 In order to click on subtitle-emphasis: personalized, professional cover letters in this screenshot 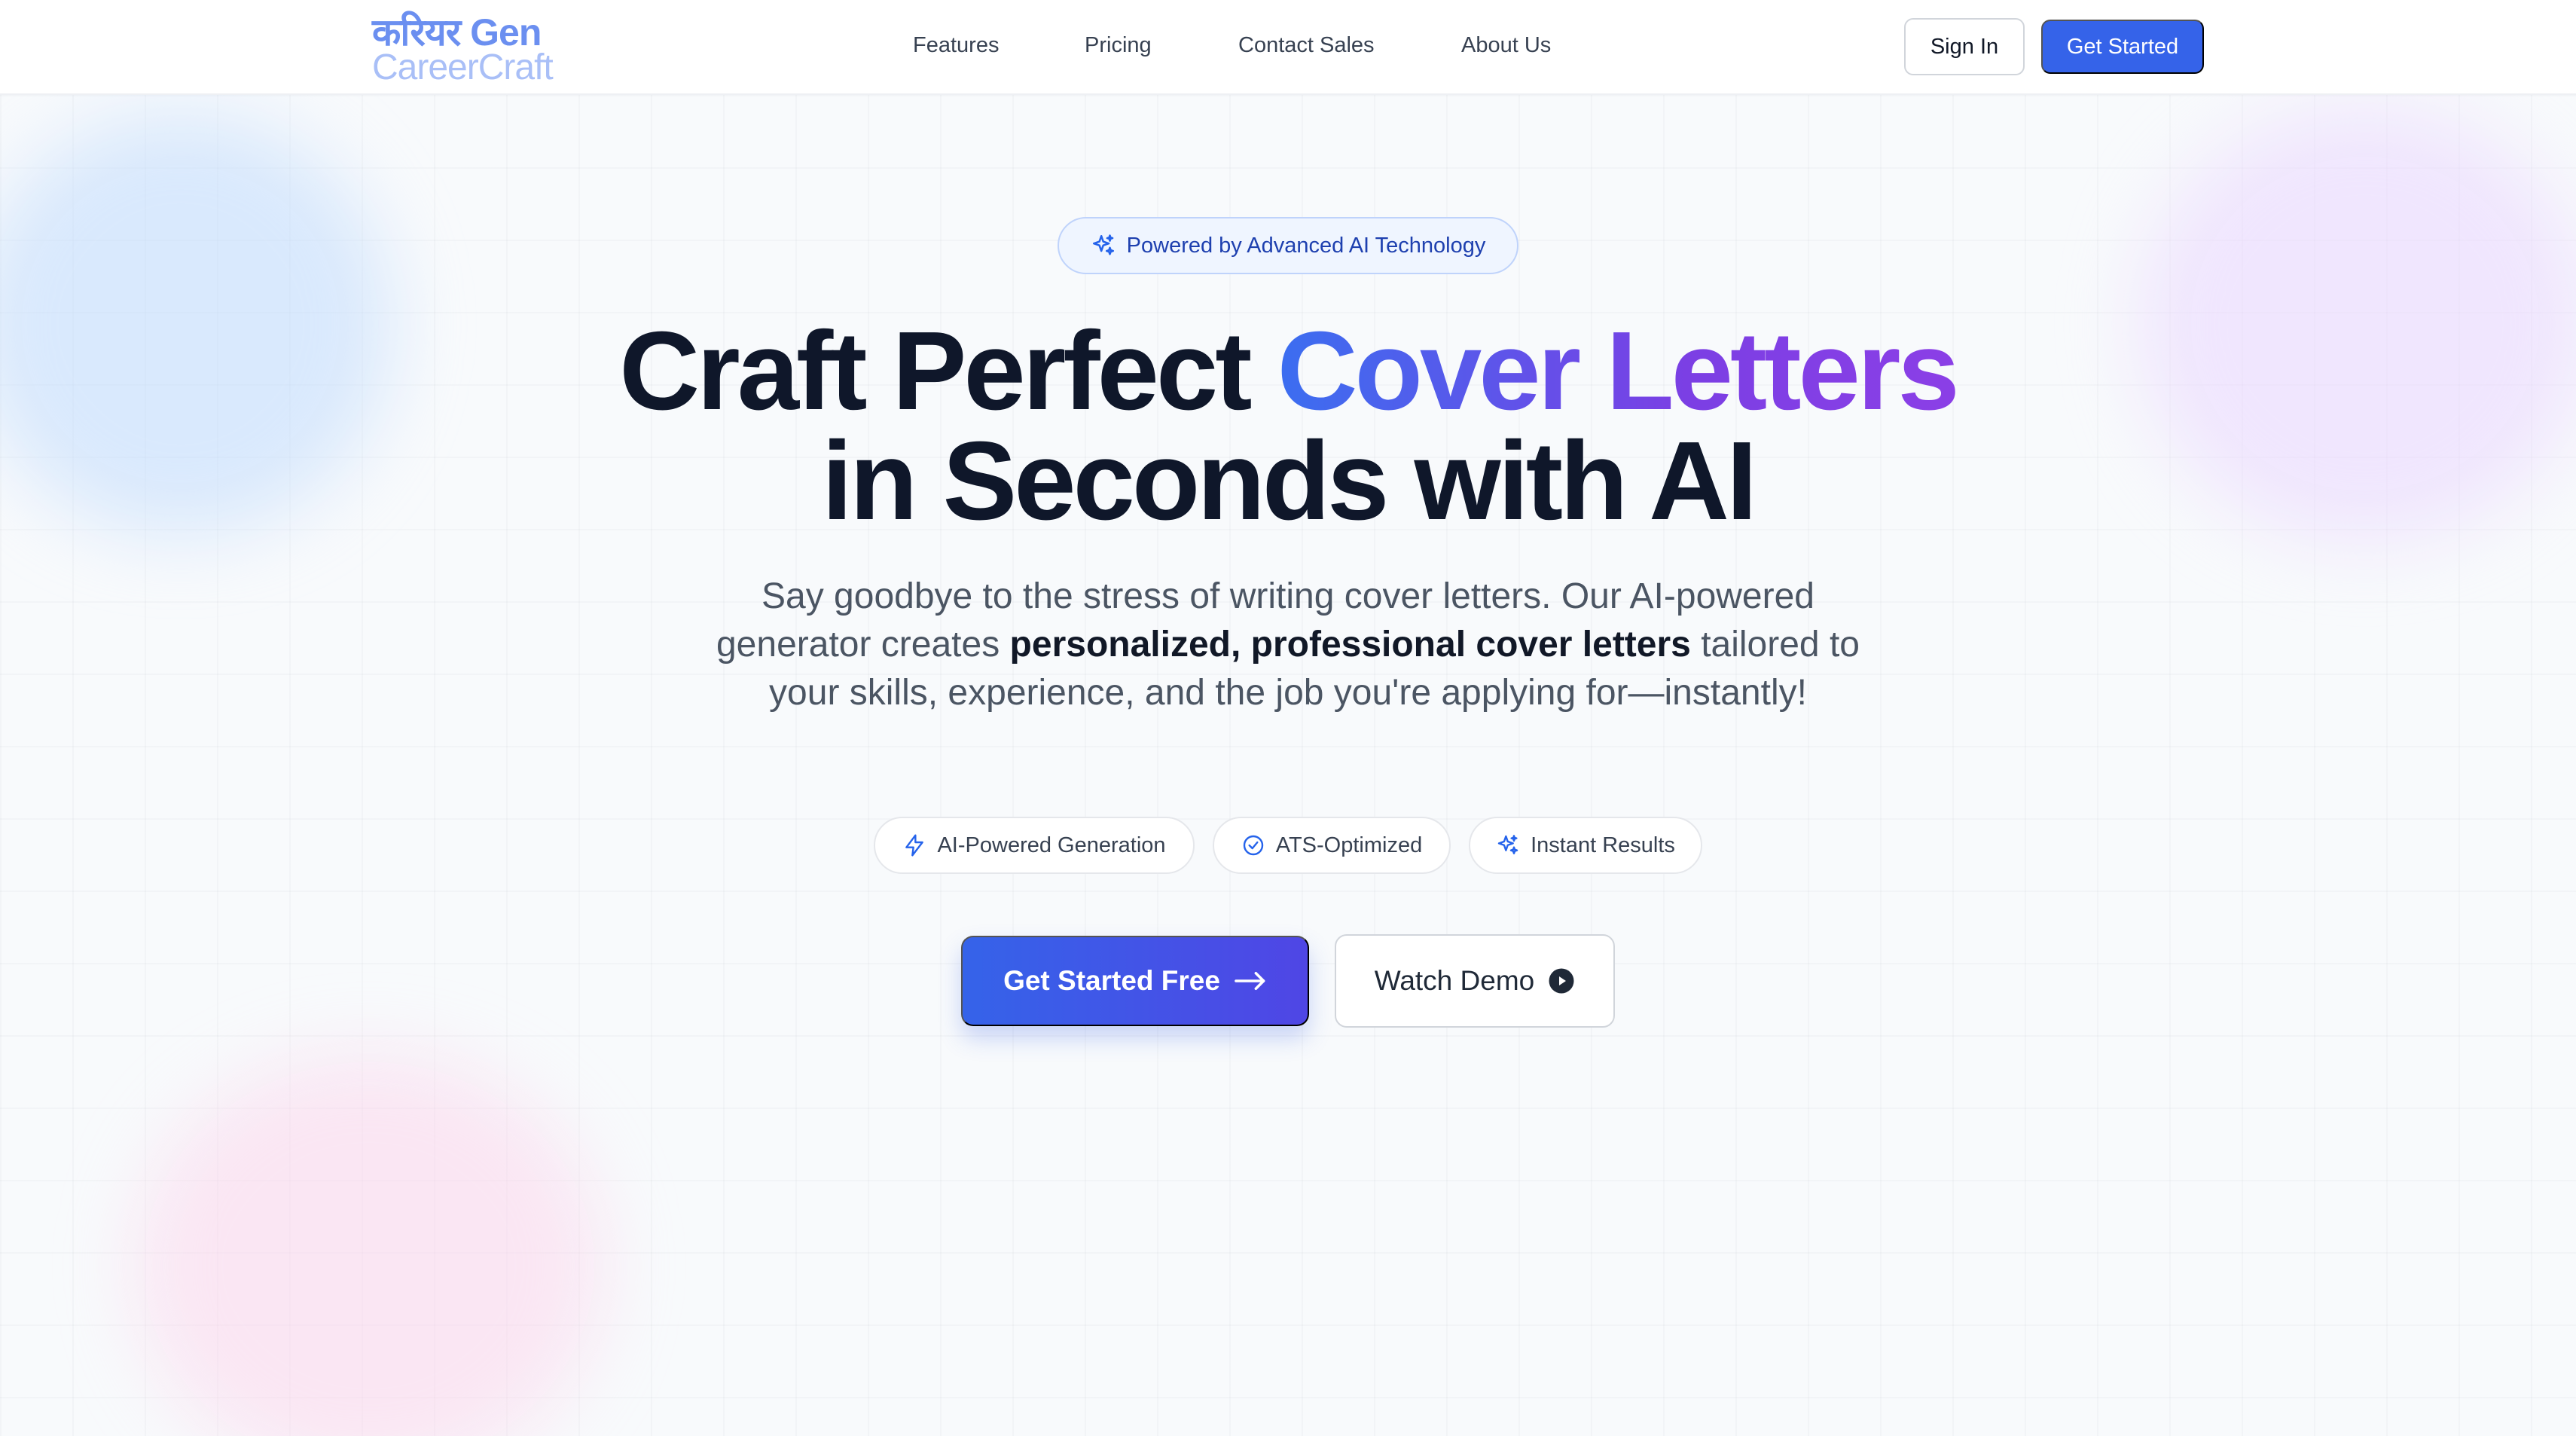, I will do `click(1350, 645)`.